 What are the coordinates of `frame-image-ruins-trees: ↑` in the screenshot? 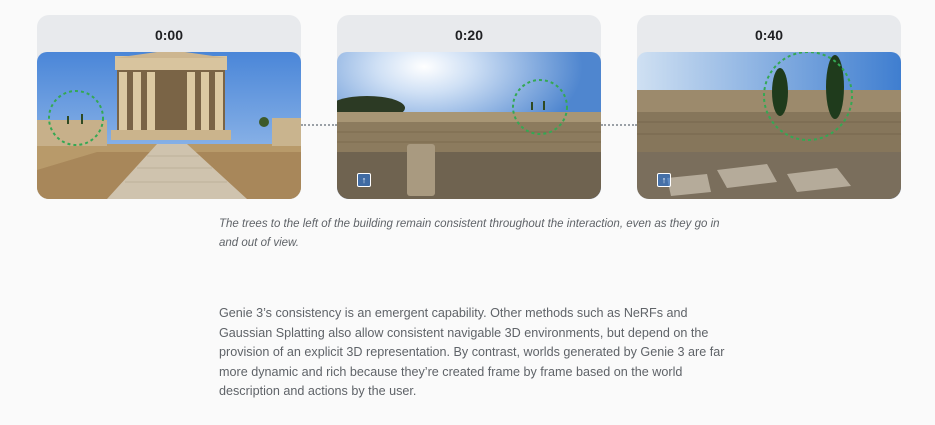 It's located at (769, 125).